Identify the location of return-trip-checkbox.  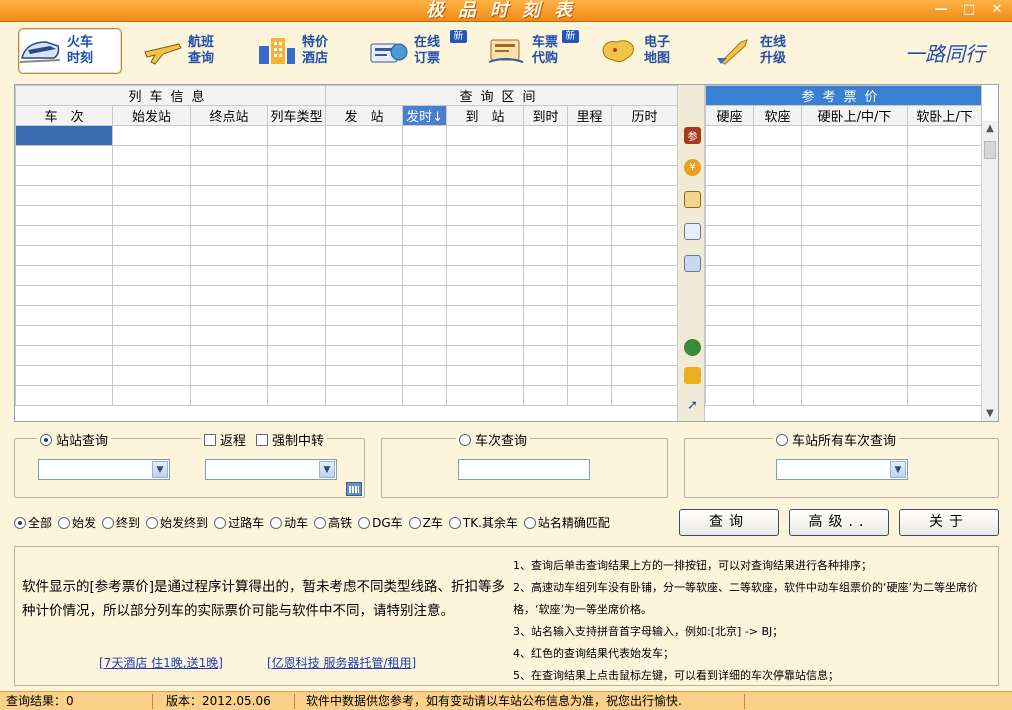
(210, 439).